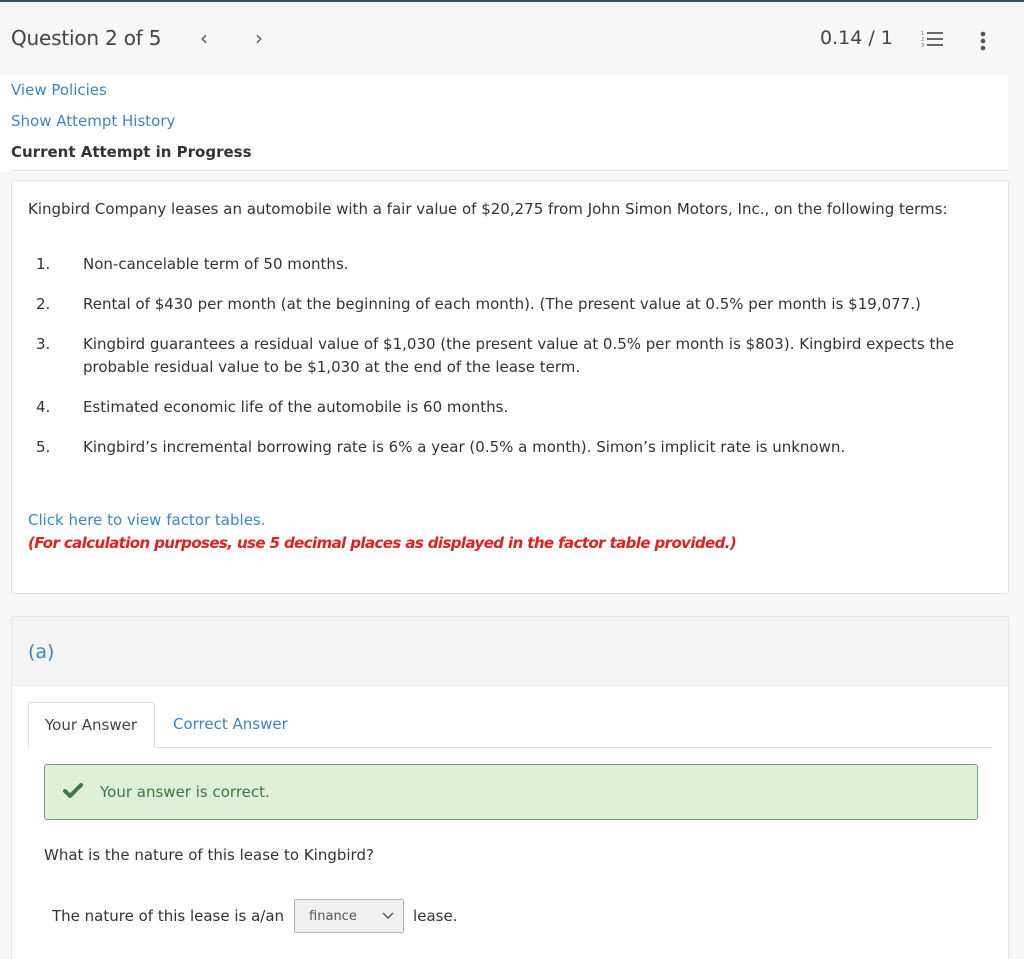 This screenshot has width=1024, height=959. Describe the element at coordinates (73, 791) in the screenshot. I see `checkmark-icon` at that location.